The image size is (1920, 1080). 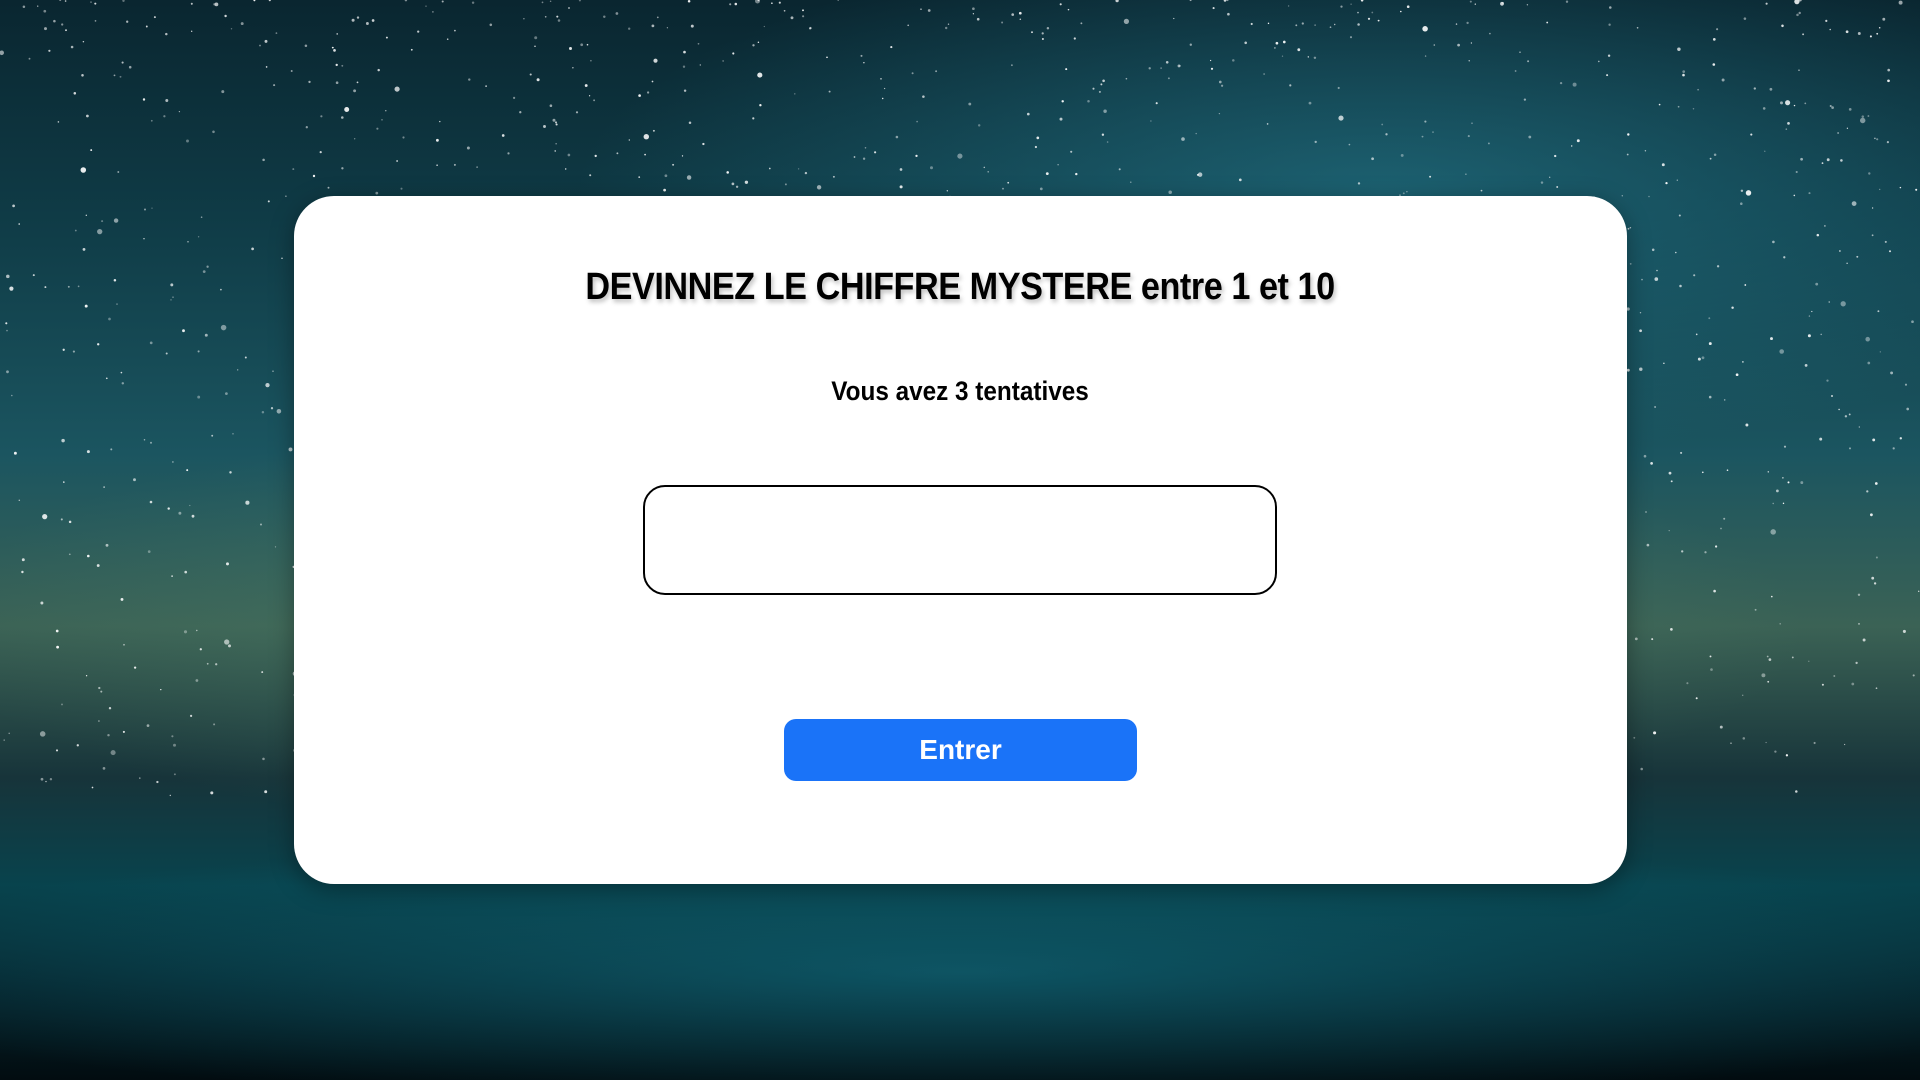 What do you see at coordinates (960, 540) in the screenshot?
I see `guess-input` at bounding box center [960, 540].